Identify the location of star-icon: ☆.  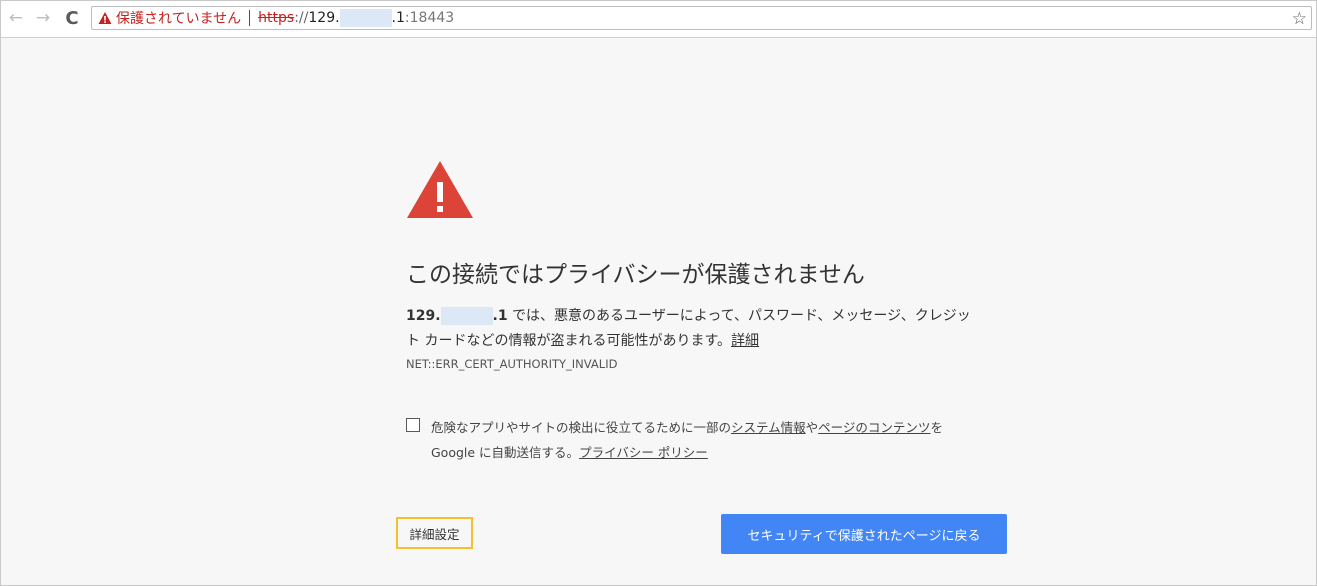
(1299, 19).